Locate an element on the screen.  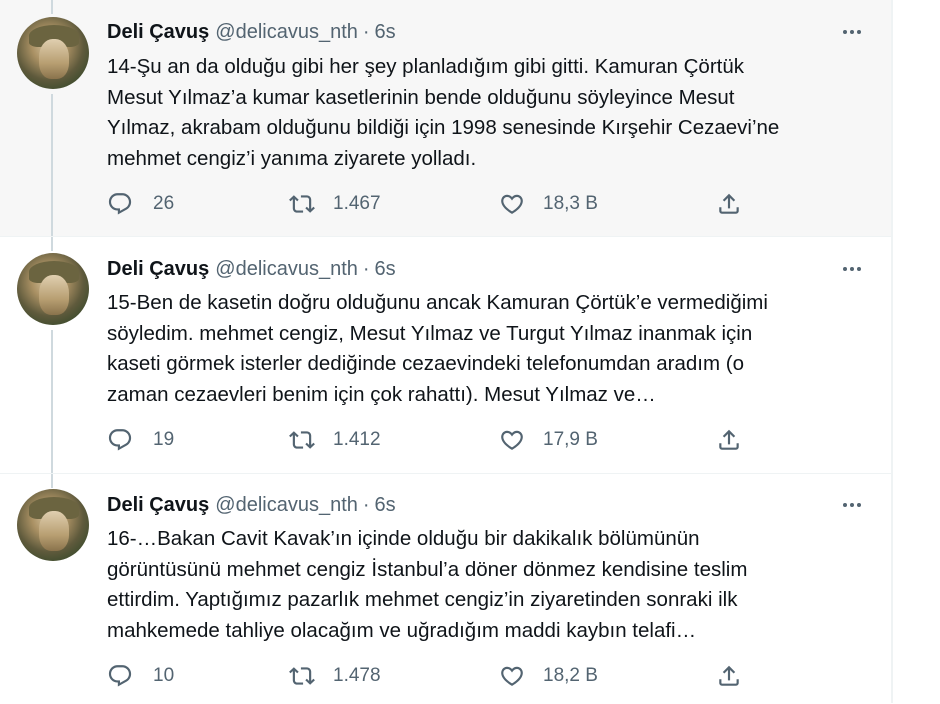
retweet-count: 1.478 is located at coordinates (357, 675).